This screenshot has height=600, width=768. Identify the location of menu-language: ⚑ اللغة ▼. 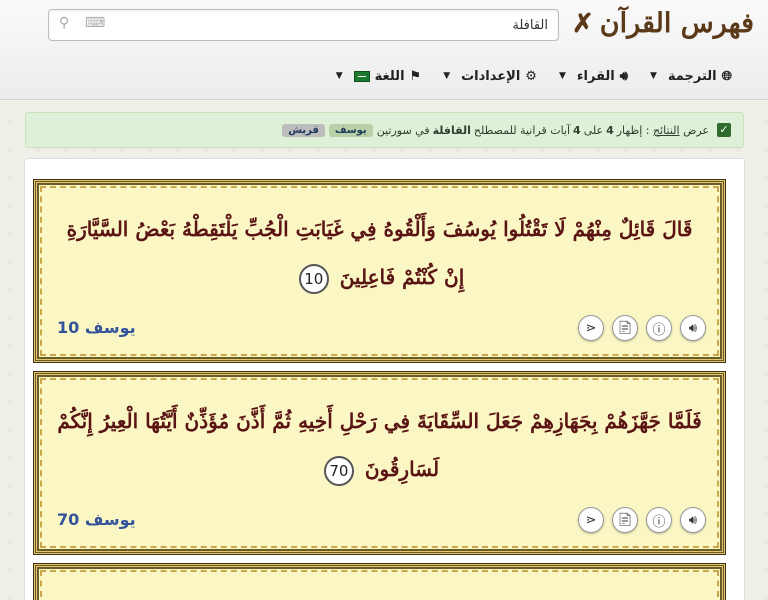
(378, 76).